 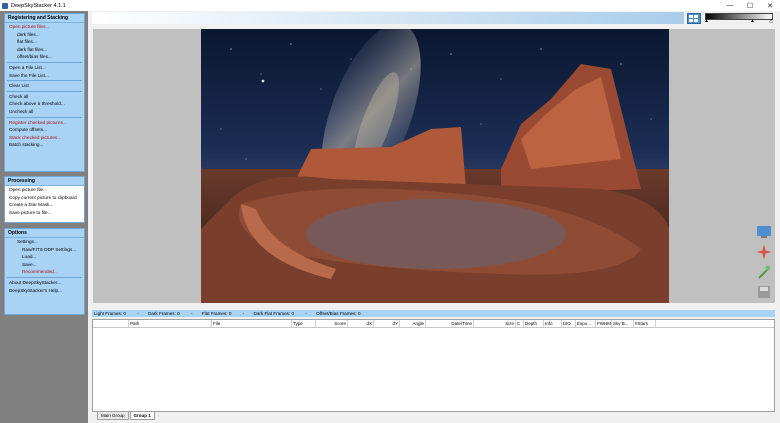 I want to click on levels-gradient, so click(x=739, y=16).